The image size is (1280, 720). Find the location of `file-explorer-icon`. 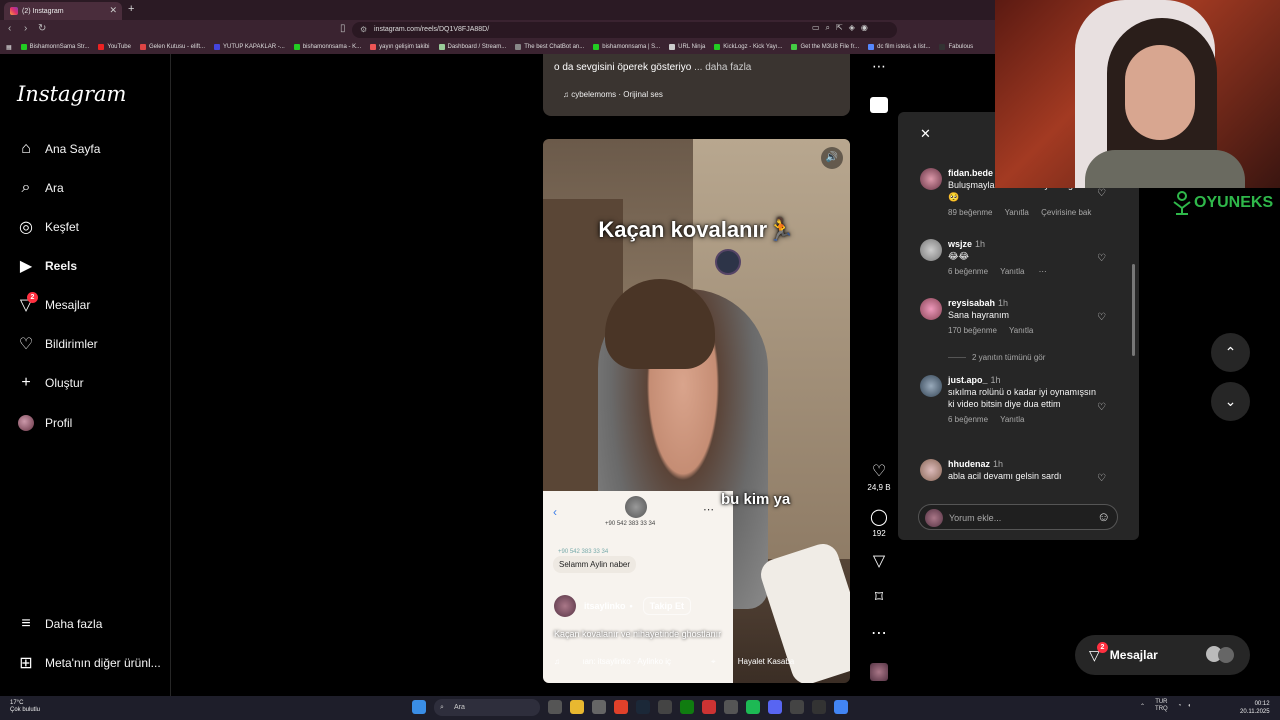

file-explorer-icon is located at coordinates (577, 707).